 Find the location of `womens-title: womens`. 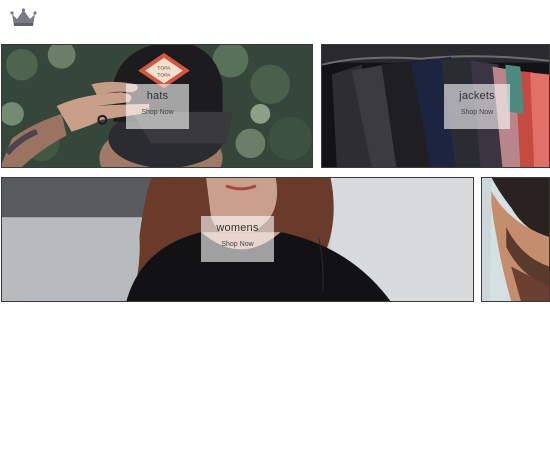

womens-title: womens is located at coordinates (237, 228).